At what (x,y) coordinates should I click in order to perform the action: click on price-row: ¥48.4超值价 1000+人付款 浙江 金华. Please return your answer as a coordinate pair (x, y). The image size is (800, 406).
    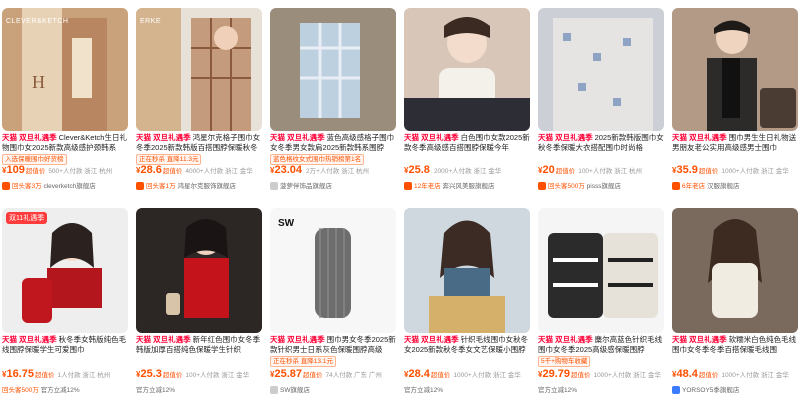
    Looking at the image, I should click on (730, 374).